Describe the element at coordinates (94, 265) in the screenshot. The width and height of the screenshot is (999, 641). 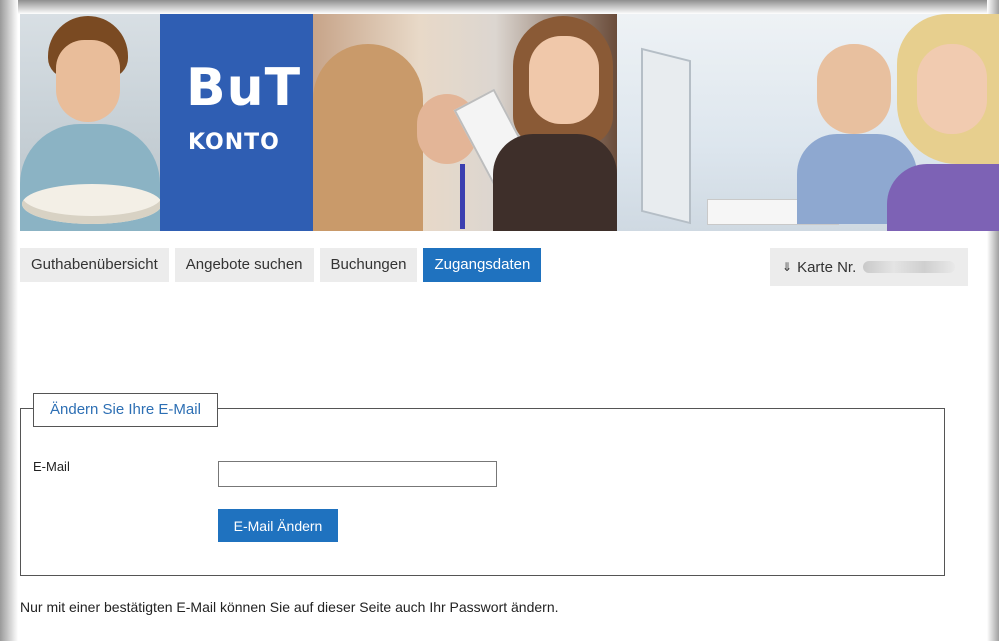
I see `tab-guthabenuebersicht: Guthabenübersicht` at that location.